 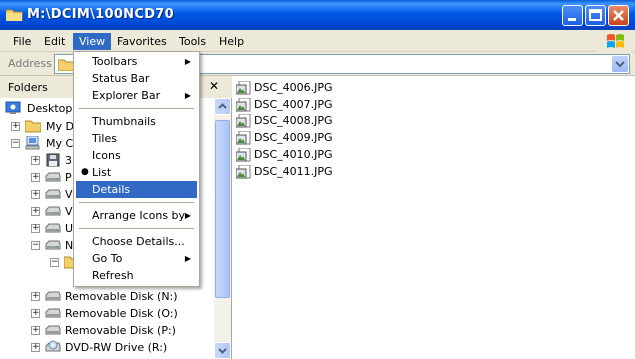 I want to click on view-menu-item-explorer-bar: Explorer Bar ▶, so click(x=136, y=95).